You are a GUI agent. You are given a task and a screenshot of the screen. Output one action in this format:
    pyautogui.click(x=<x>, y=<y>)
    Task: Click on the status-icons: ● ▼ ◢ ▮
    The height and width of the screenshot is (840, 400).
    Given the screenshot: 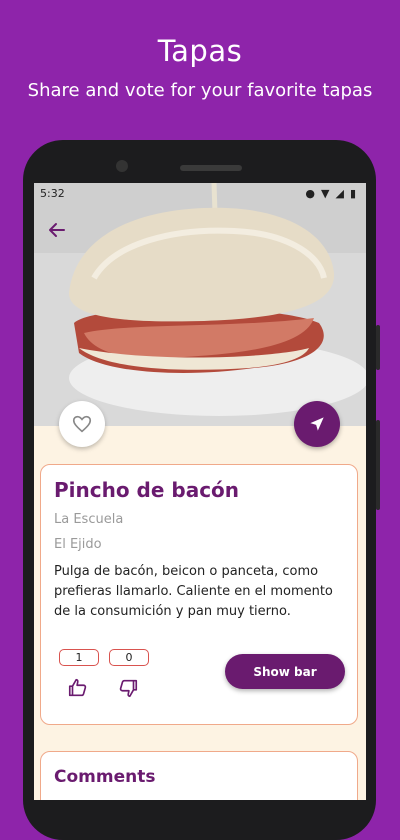 What is the action you would take?
    pyautogui.click(x=330, y=193)
    